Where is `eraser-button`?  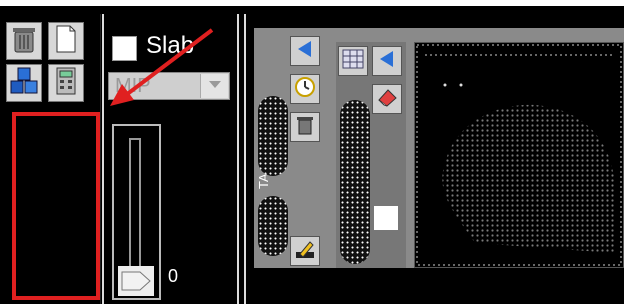 eraser-button is located at coordinates (387, 99).